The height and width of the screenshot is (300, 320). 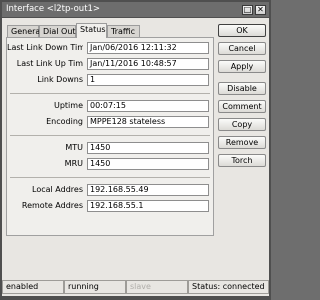 What do you see at coordinates (148, 48) in the screenshot?
I see `last-link-down-time-field: Jan/06/2016 12:11:32` at bounding box center [148, 48].